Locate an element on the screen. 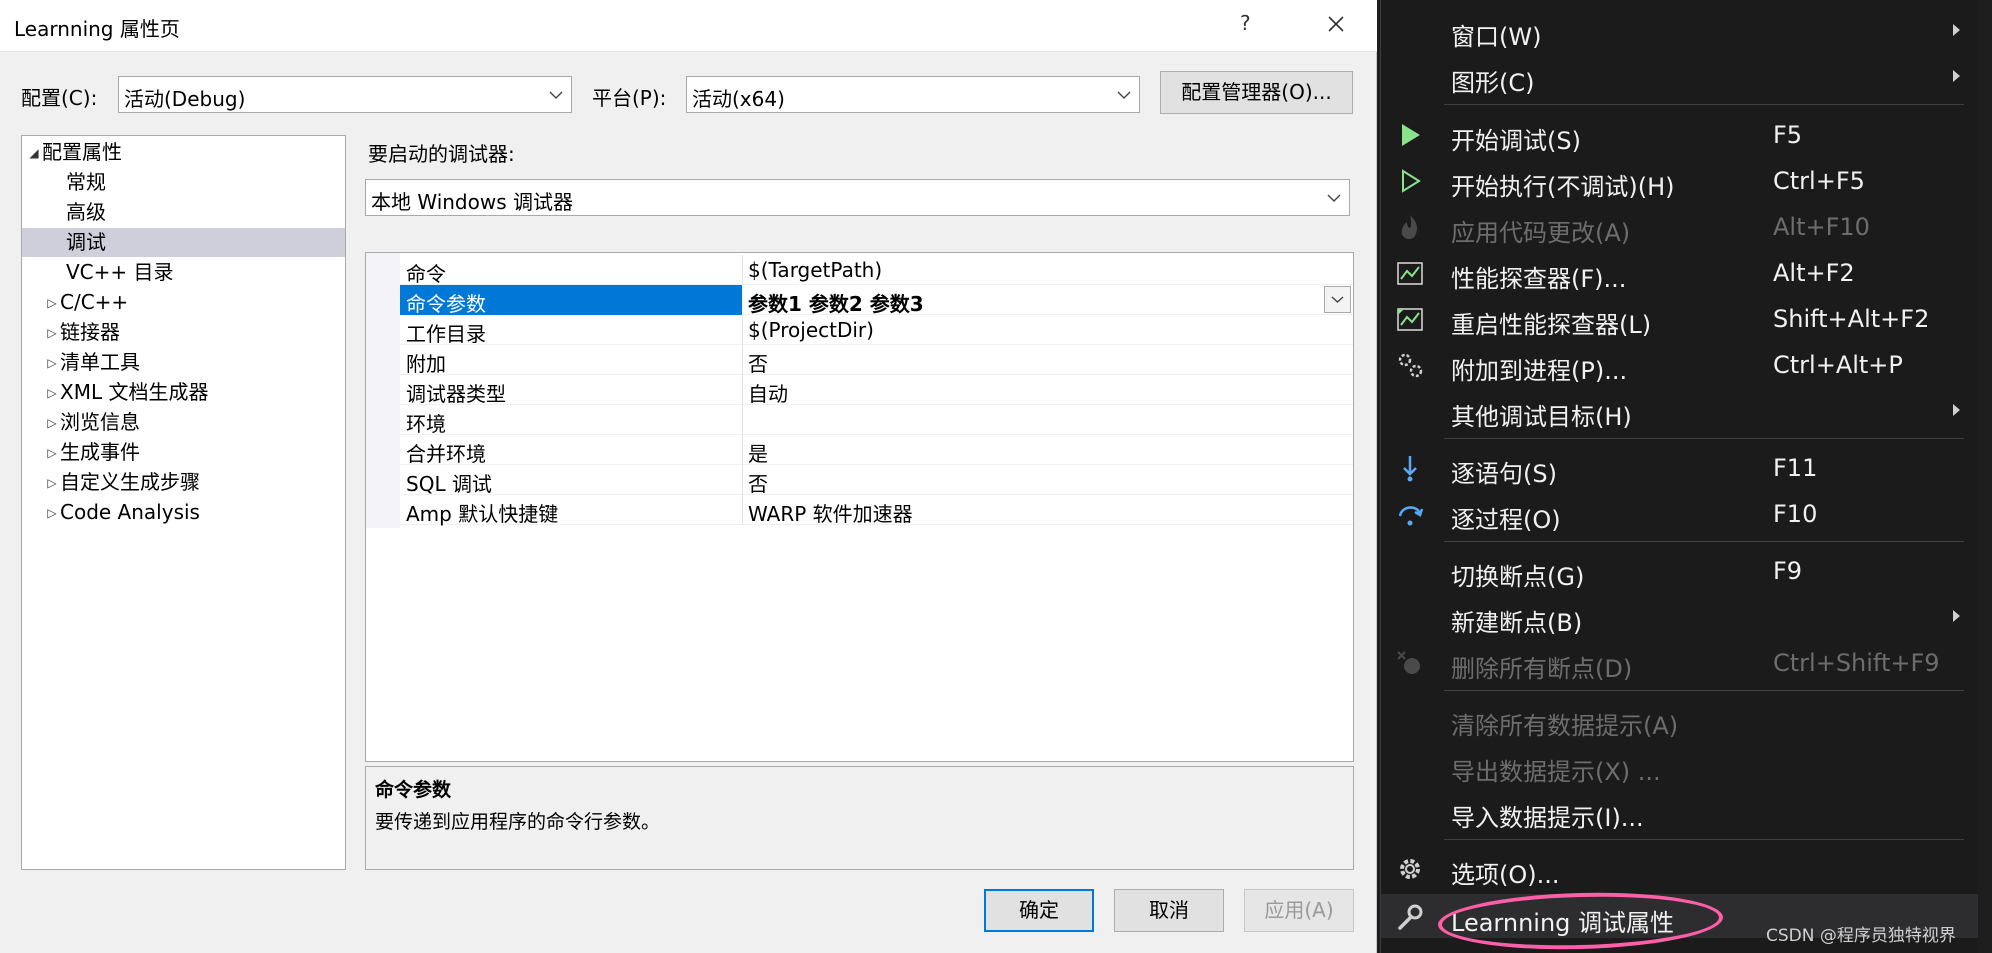 The height and width of the screenshot is (953, 1992). cancel-button: 取消 is located at coordinates (1169, 910).